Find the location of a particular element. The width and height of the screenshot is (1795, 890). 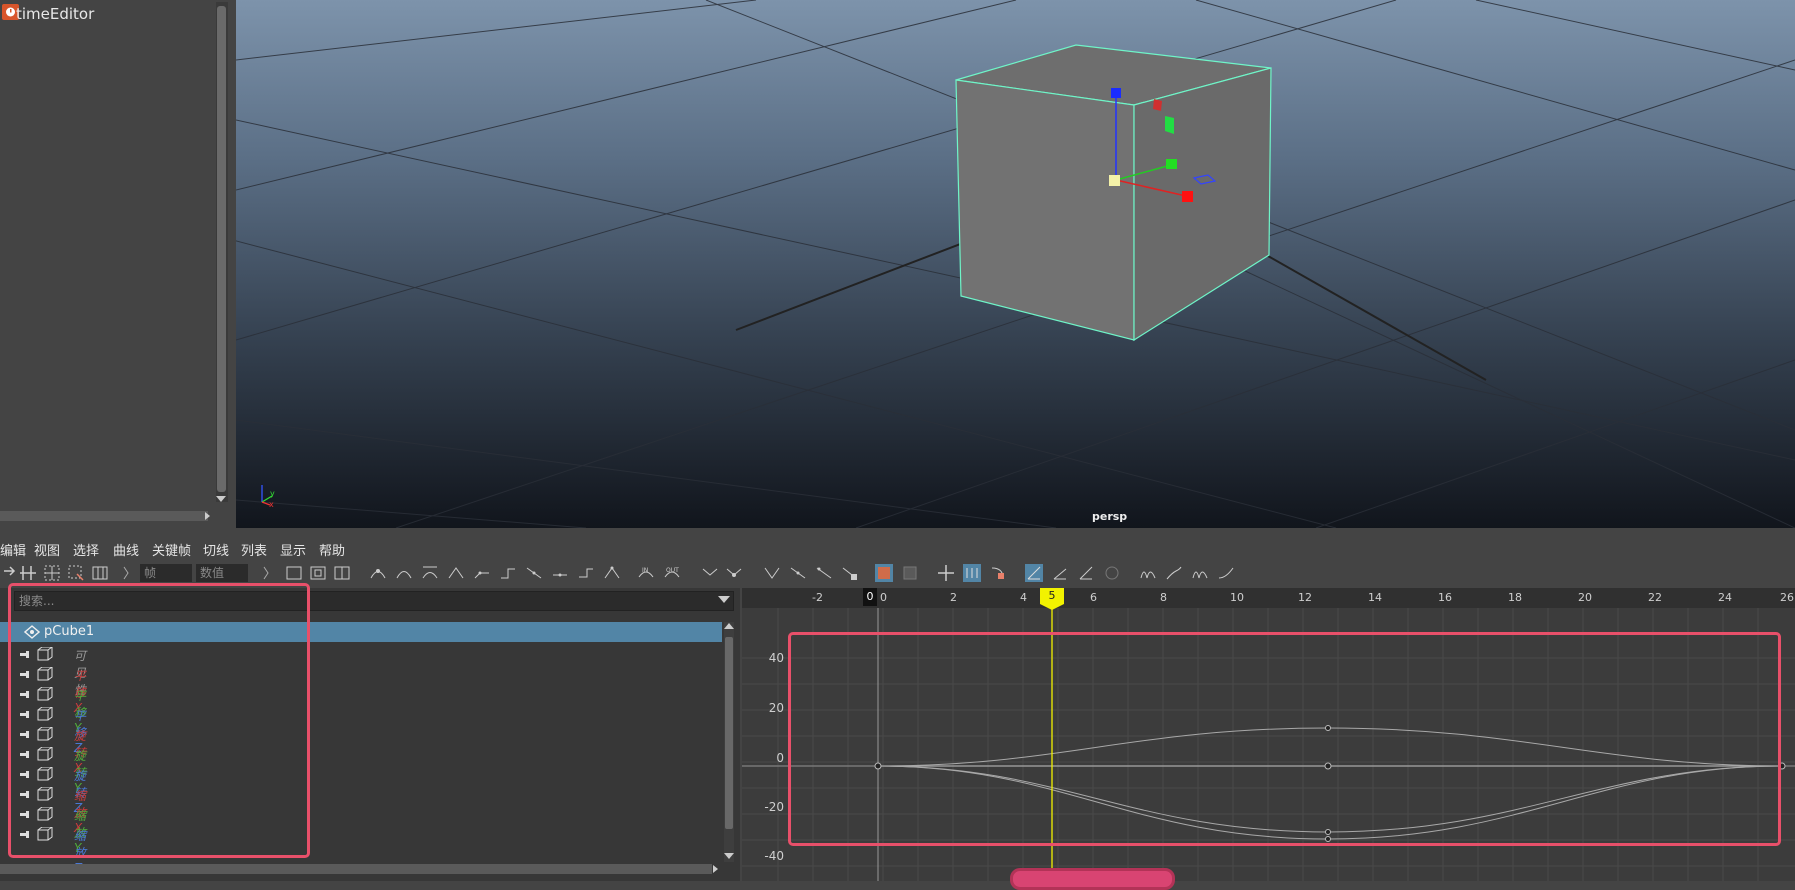

left-panel-hscrollbar is located at coordinates (104, 516).